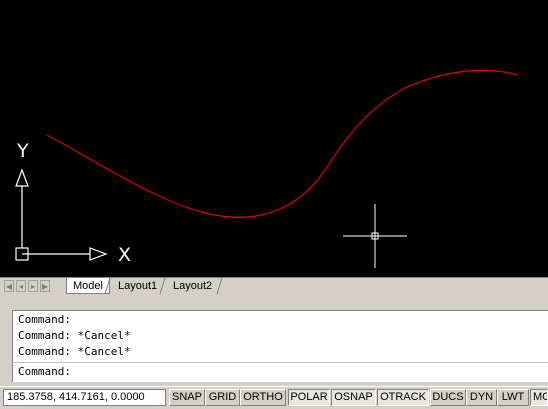 The image size is (548, 409). Describe the element at coordinates (44, 319) in the screenshot. I see `command-history-line: Command:` at that location.